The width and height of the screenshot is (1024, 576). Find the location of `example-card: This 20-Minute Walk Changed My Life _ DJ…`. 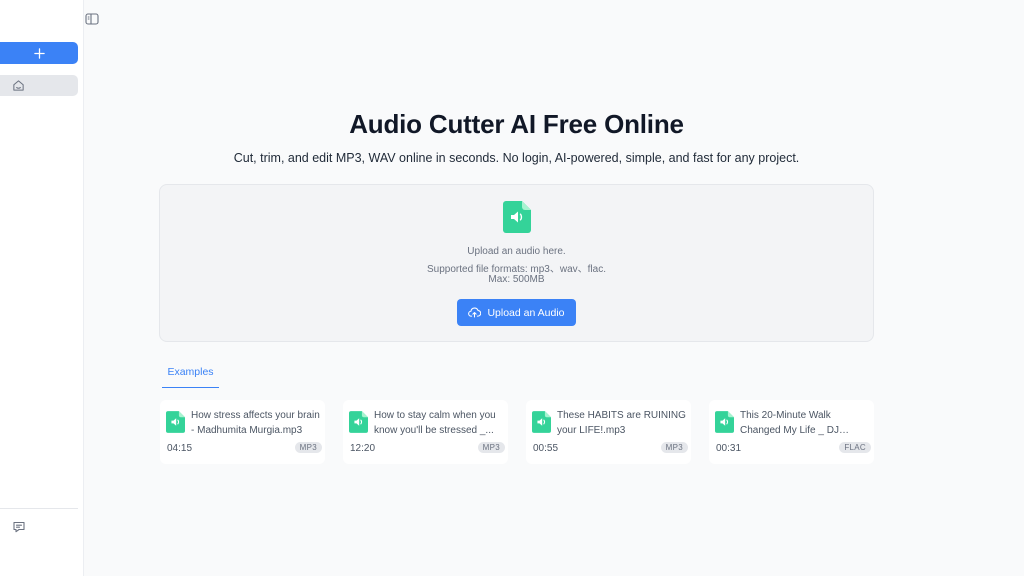

example-card: This 20-Minute Walk Changed My Life _ DJ… is located at coordinates (791, 432).